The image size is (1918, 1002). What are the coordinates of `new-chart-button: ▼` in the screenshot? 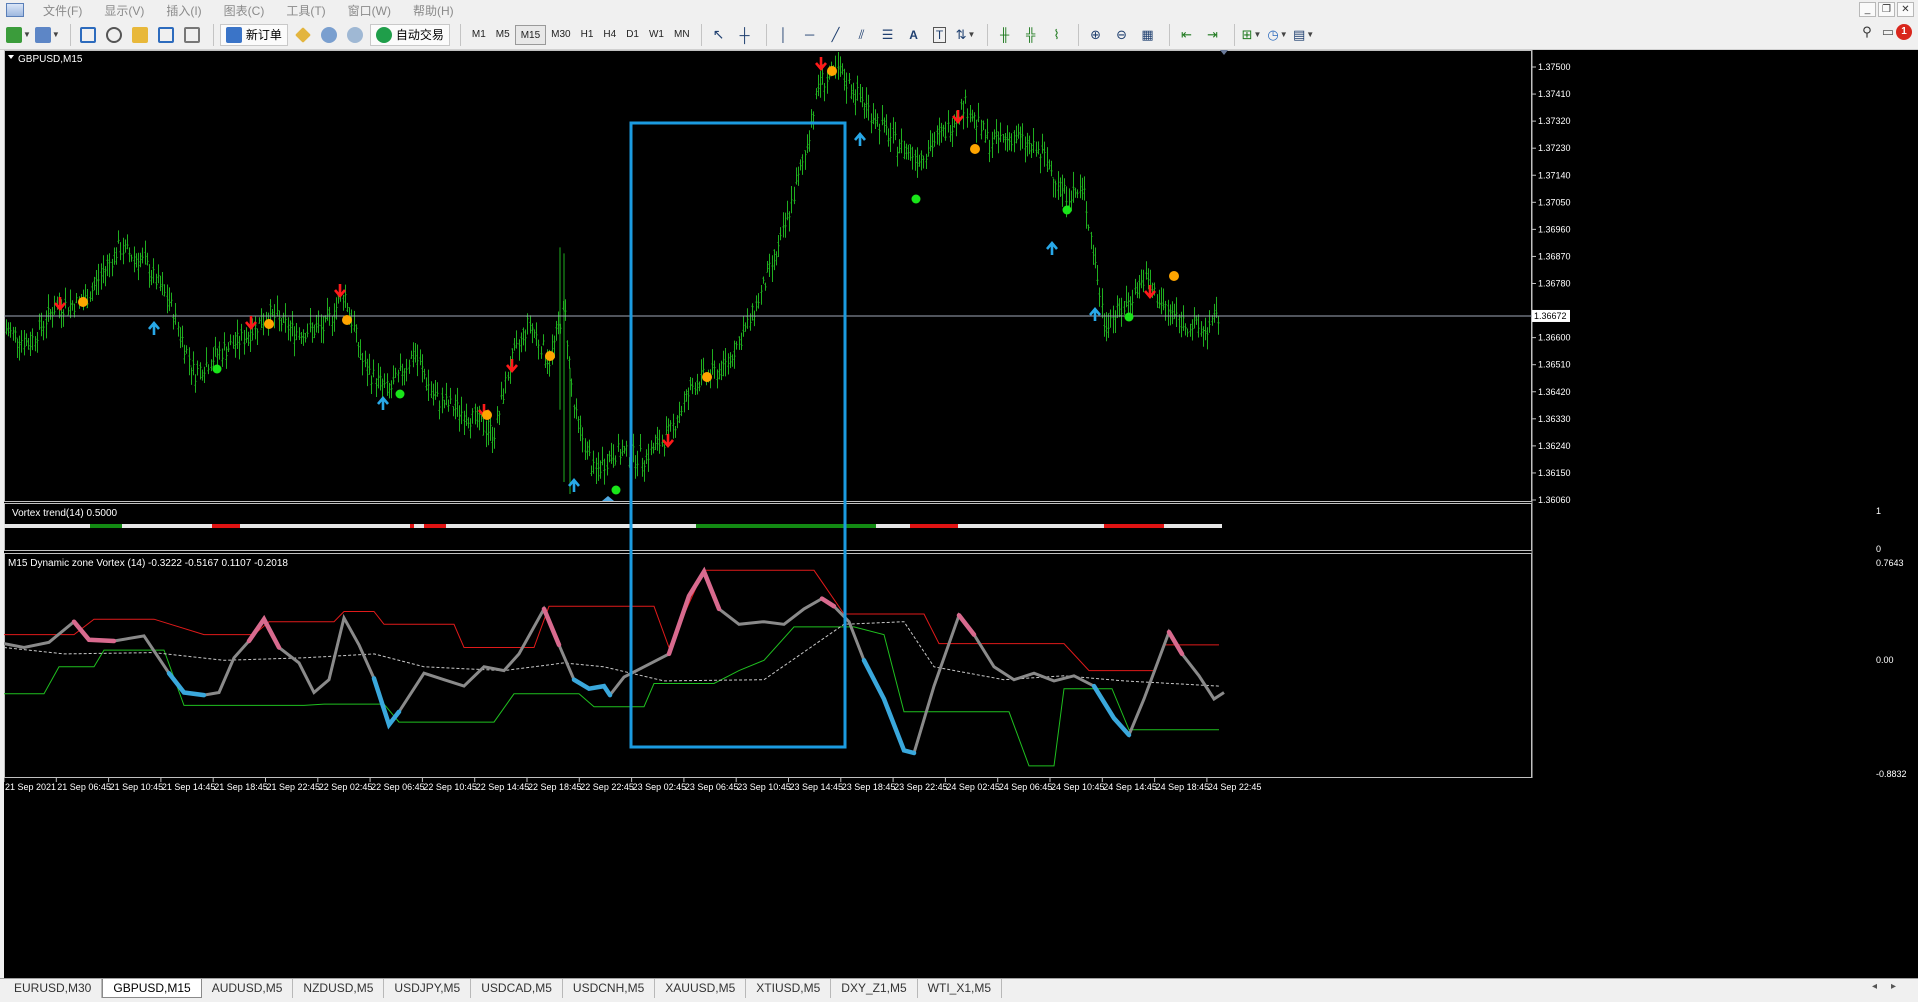 It's located at (18, 35).